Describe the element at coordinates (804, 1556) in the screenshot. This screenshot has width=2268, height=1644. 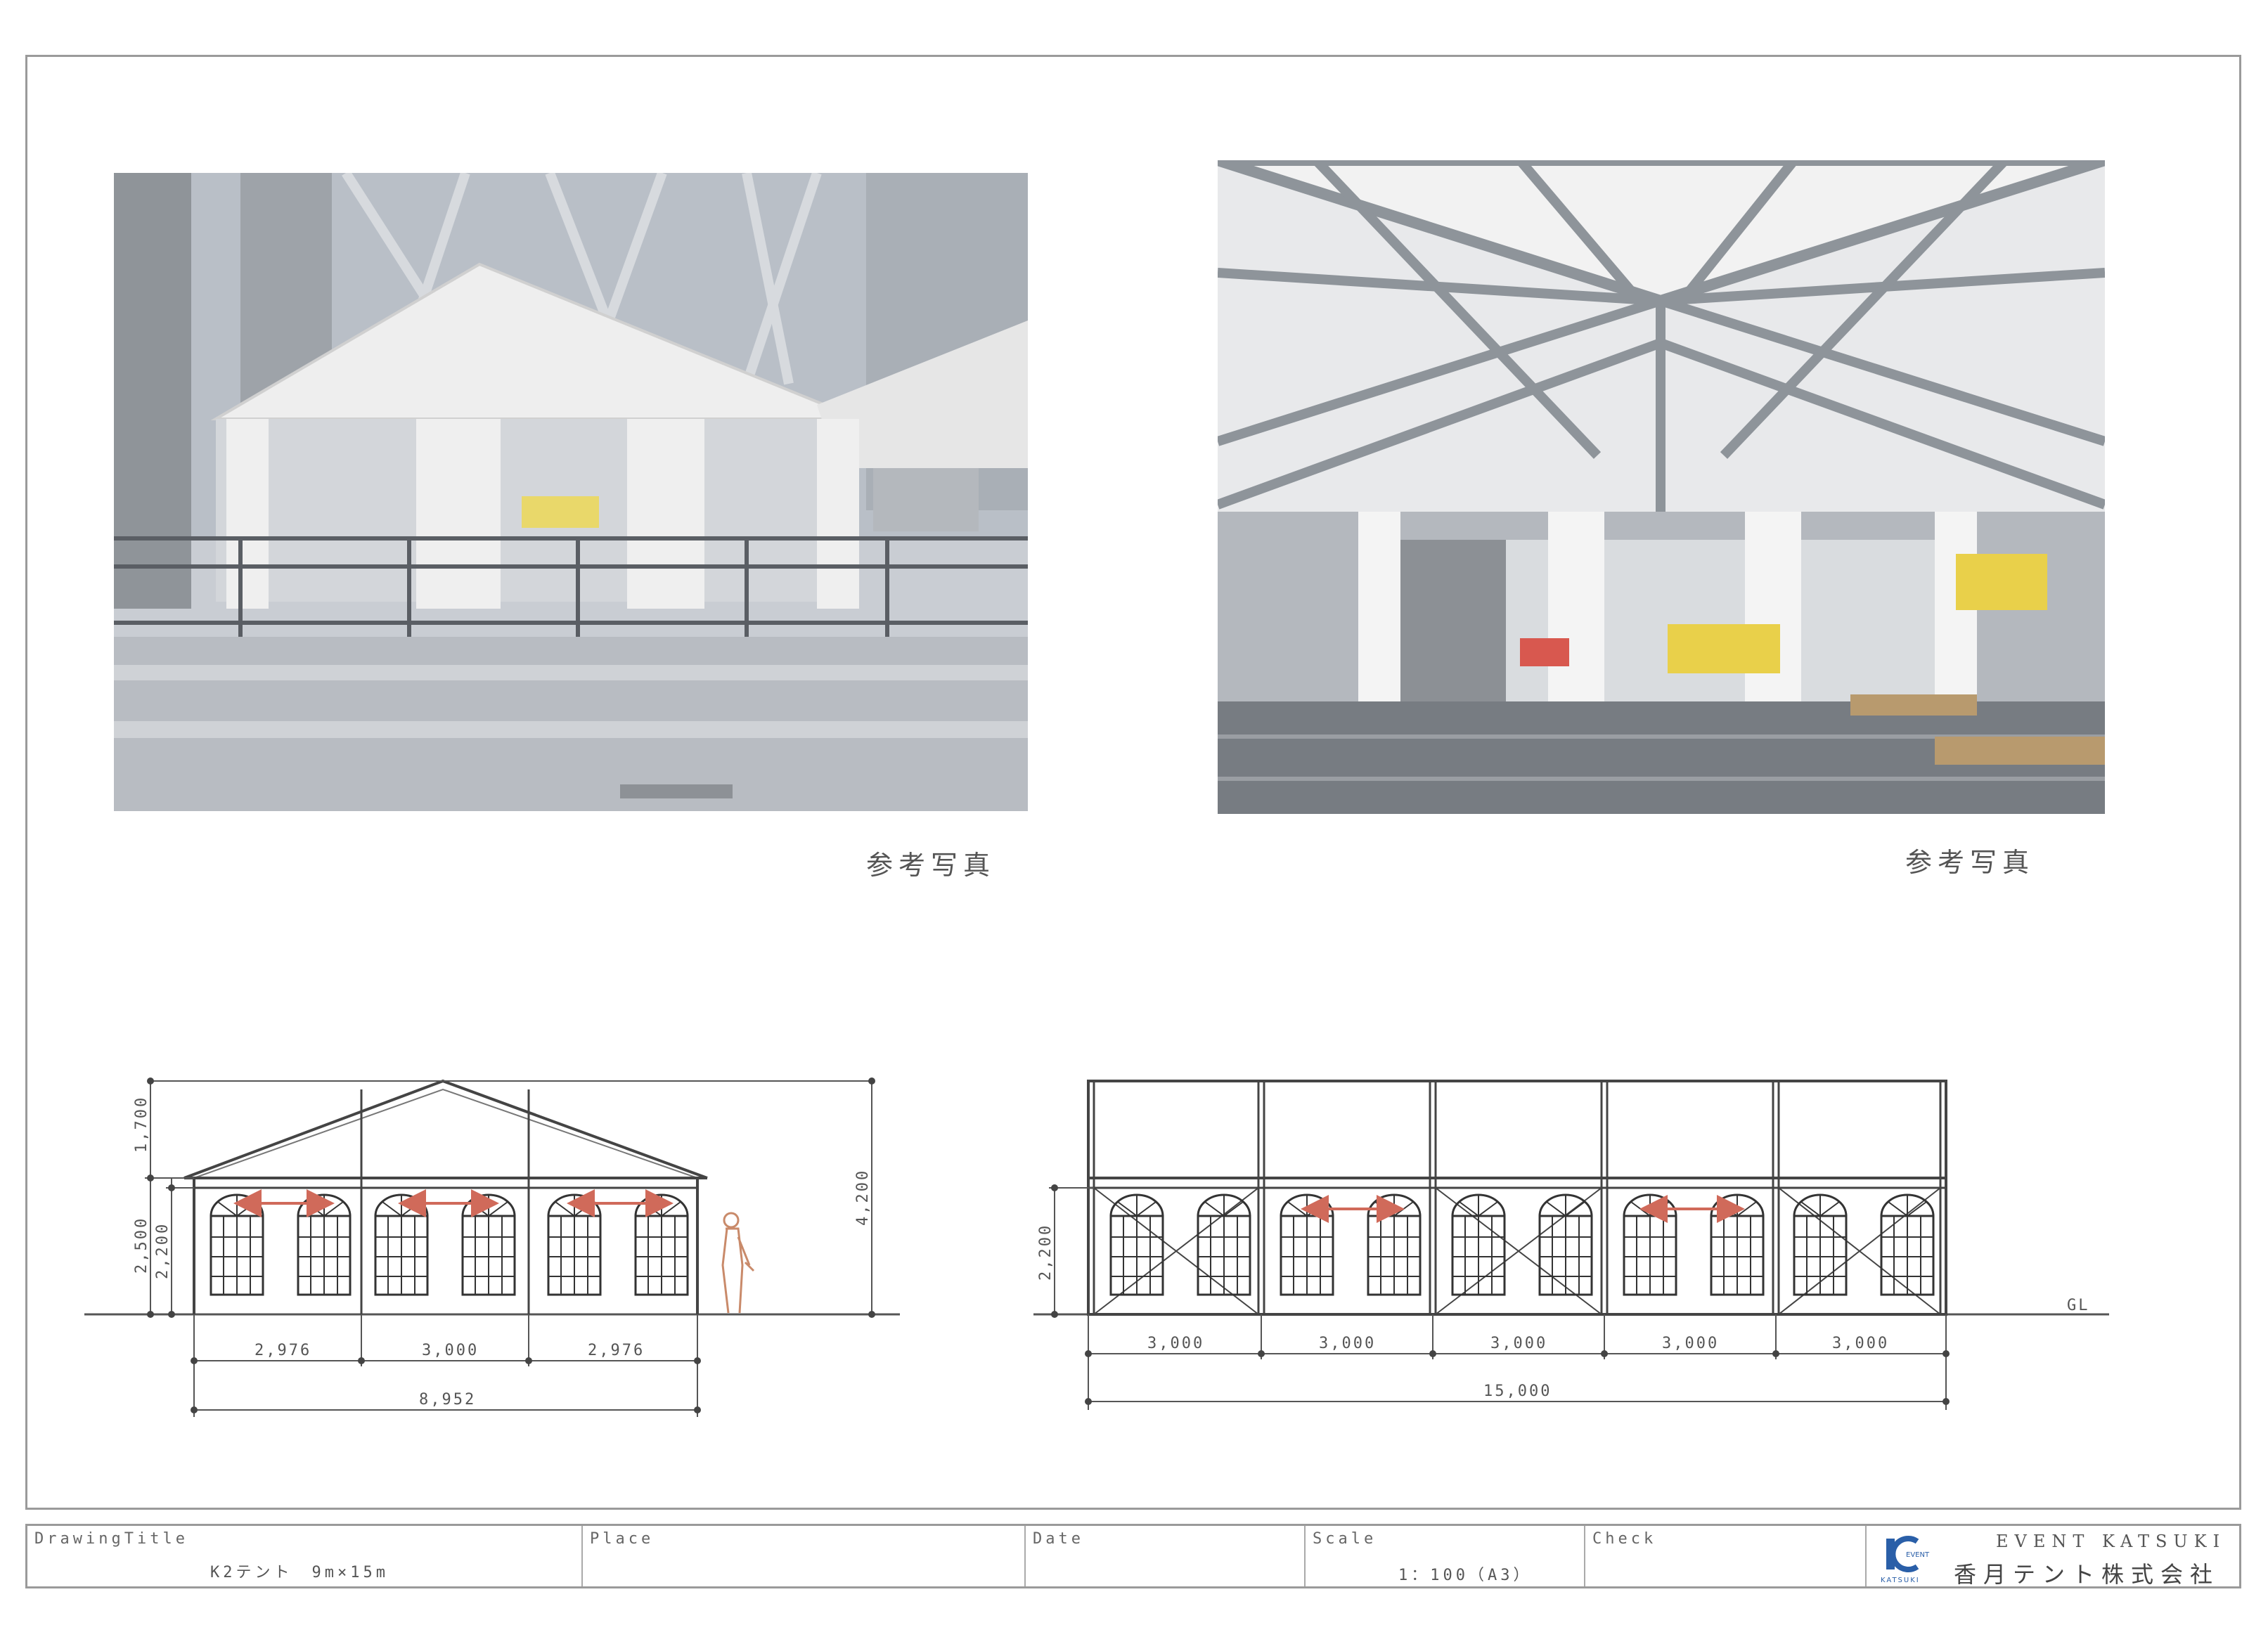
I see `title-cell-place: Place` at that location.